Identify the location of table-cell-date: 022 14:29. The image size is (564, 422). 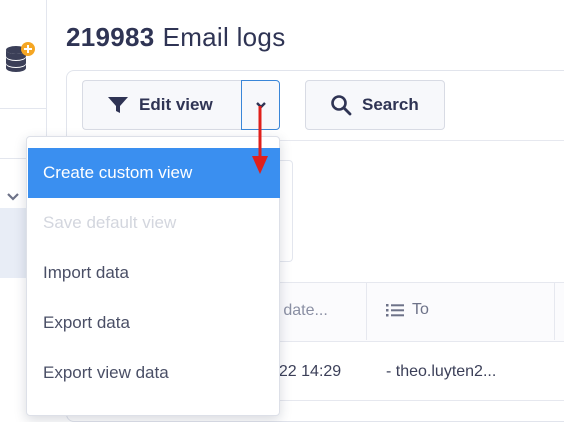
(306, 371).